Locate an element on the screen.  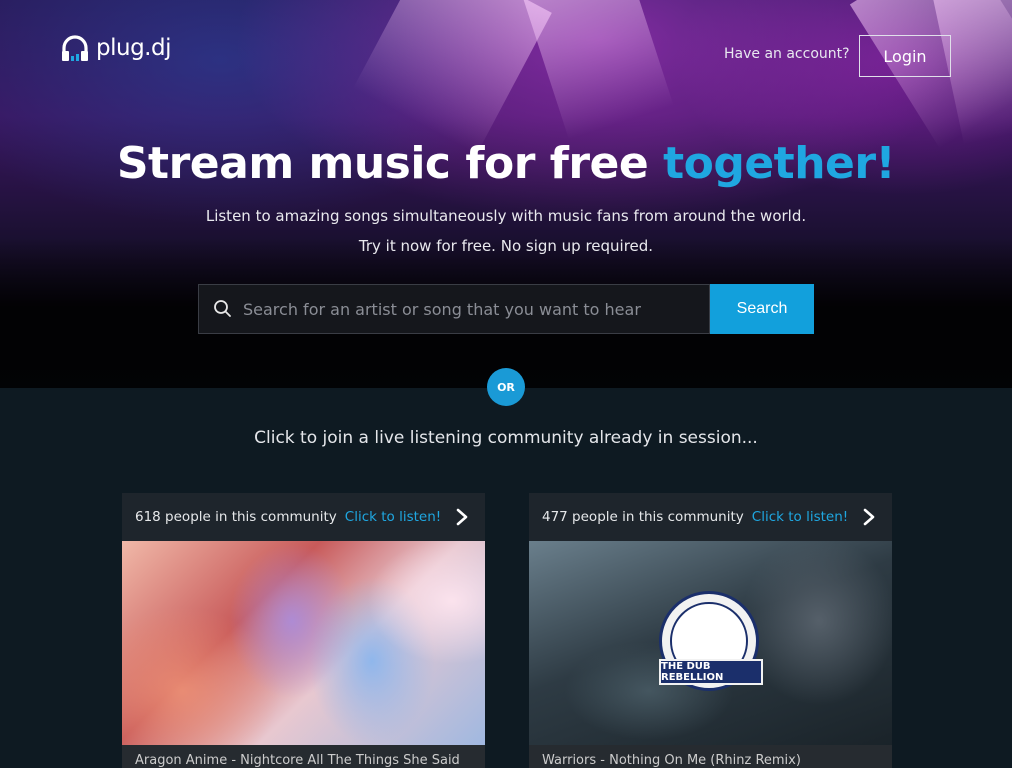
login-button: Login is located at coordinates (905, 56).